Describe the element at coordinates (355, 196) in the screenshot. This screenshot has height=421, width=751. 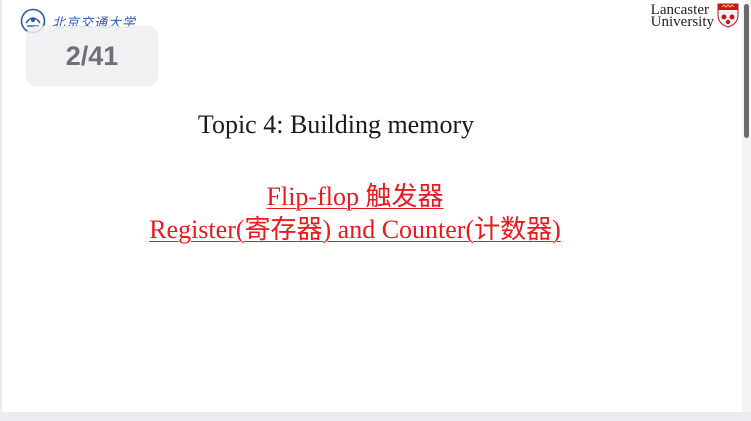
I see `subtitle-flip-flop: Flip-flop 触发器` at that location.